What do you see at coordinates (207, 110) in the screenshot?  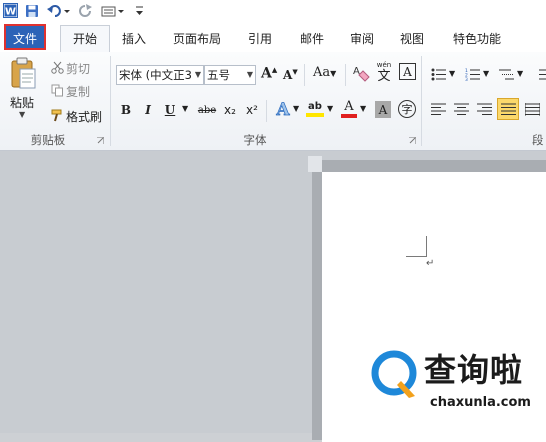 I see `strikethrough-button: abe` at bounding box center [207, 110].